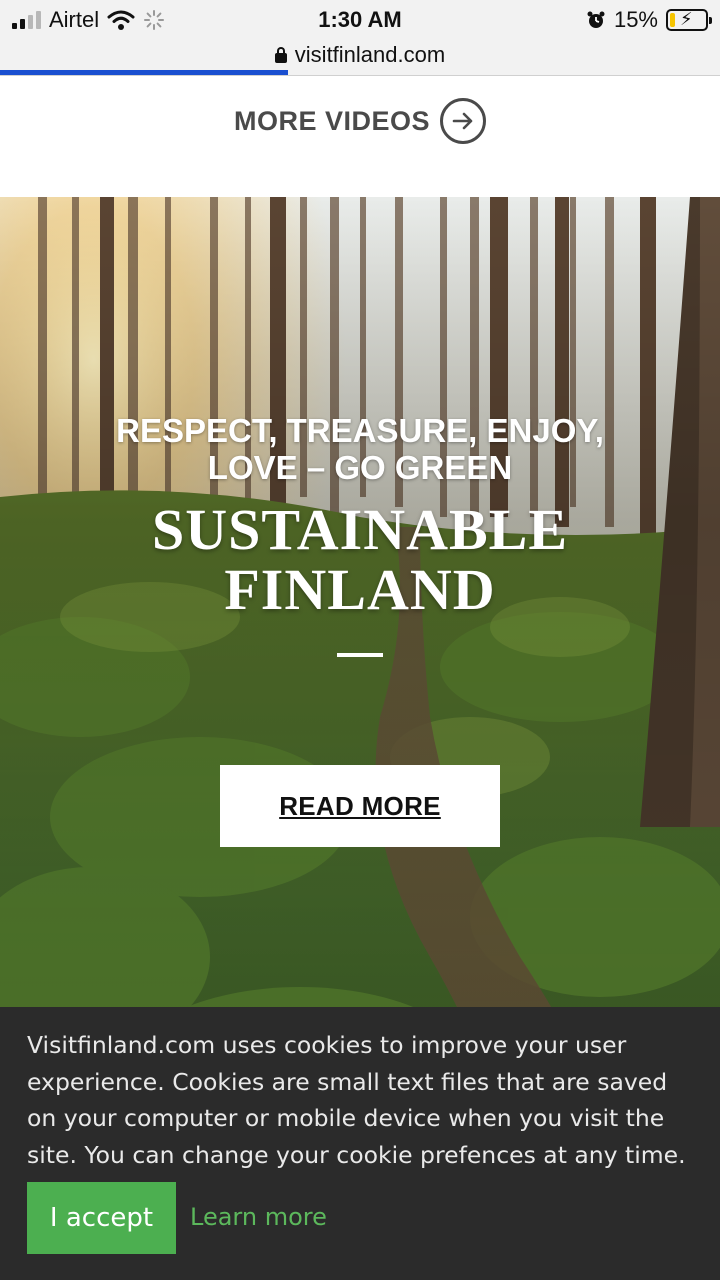 This screenshot has height=1280, width=720. Describe the element at coordinates (370, 55) in the screenshot. I see `url-text: visitfinland.com` at that location.